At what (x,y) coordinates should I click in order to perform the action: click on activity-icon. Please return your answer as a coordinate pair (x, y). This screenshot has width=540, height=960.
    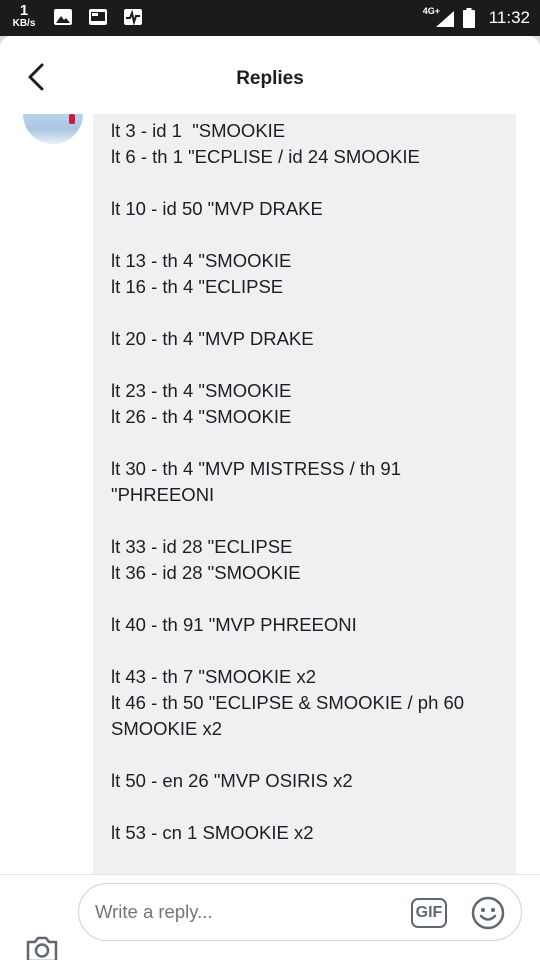
    Looking at the image, I should click on (133, 17).